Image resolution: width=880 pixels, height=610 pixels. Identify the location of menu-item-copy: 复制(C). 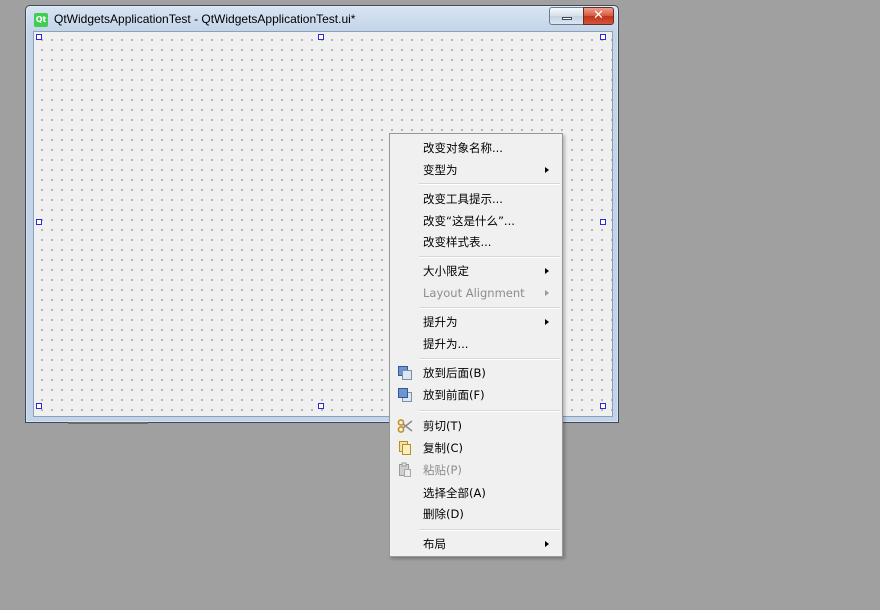
(476, 448).